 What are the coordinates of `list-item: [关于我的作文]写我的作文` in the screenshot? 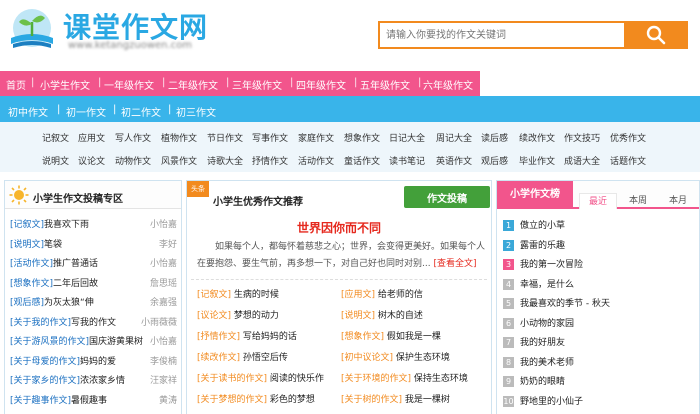 It's located at (63, 321).